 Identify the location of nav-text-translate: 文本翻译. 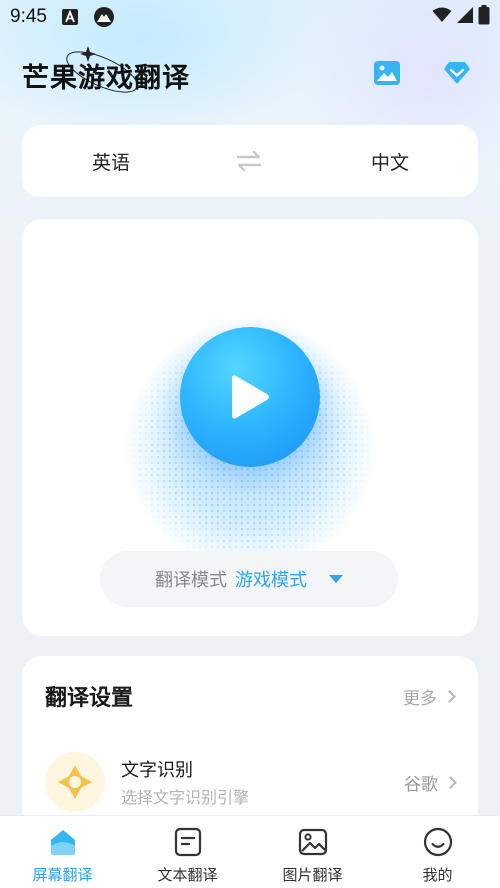
(187, 852).